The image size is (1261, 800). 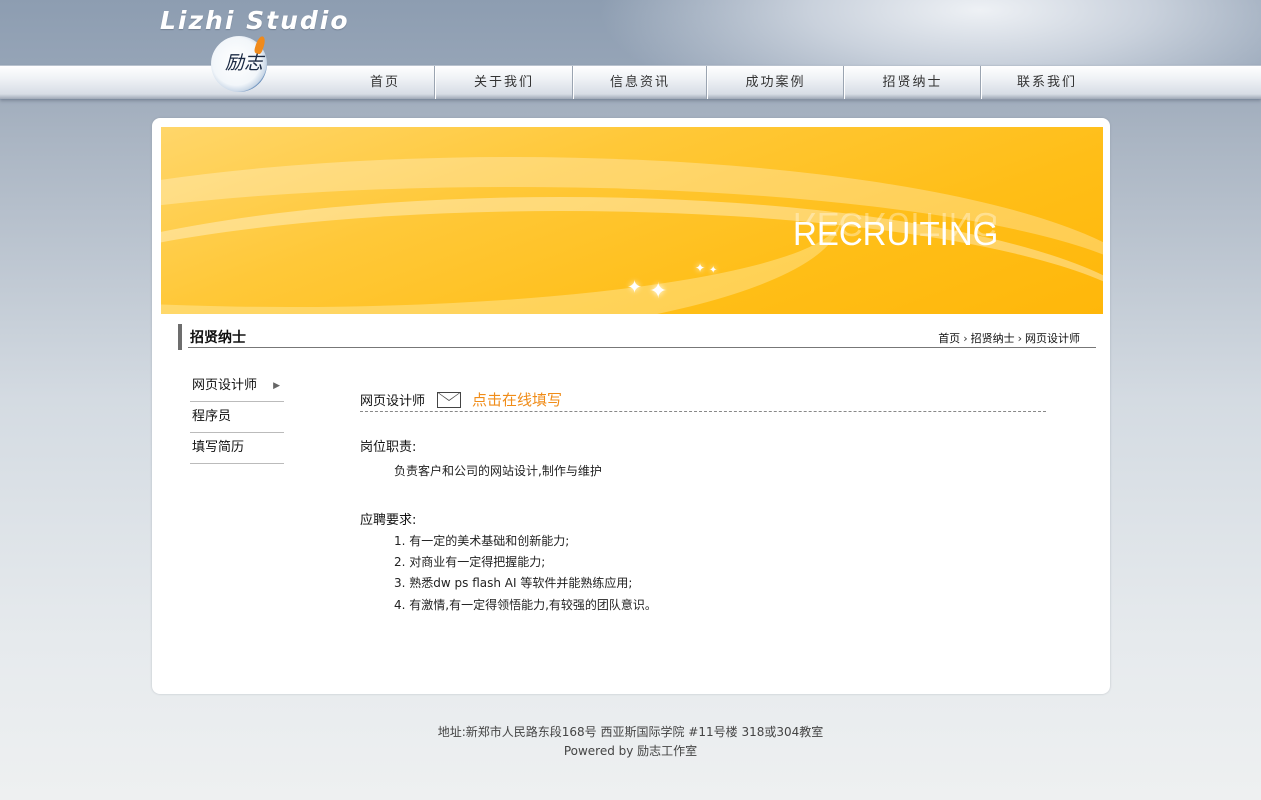 I want to click on nav-item-recruit: 招贤纳士, so click(x=913, y=82).